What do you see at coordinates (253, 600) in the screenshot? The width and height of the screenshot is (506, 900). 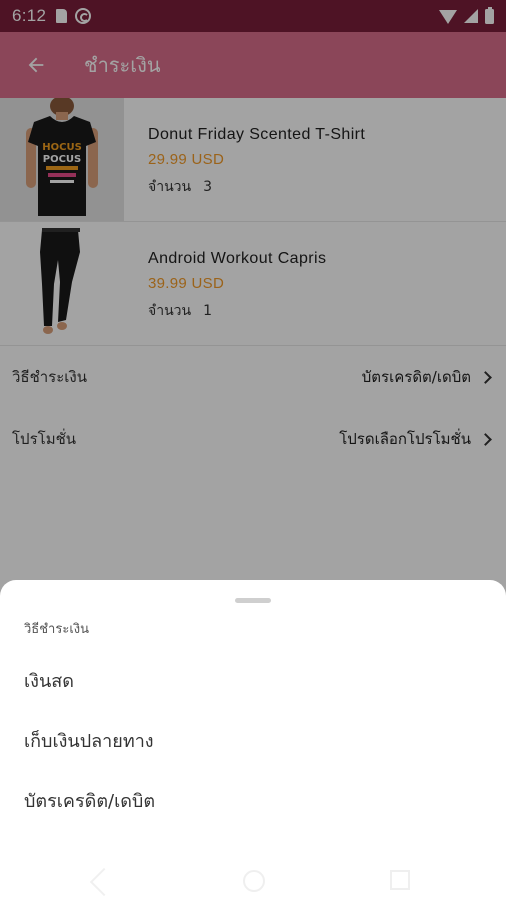 I see `sheet-drag-handle` at bounding box center [253, 600].